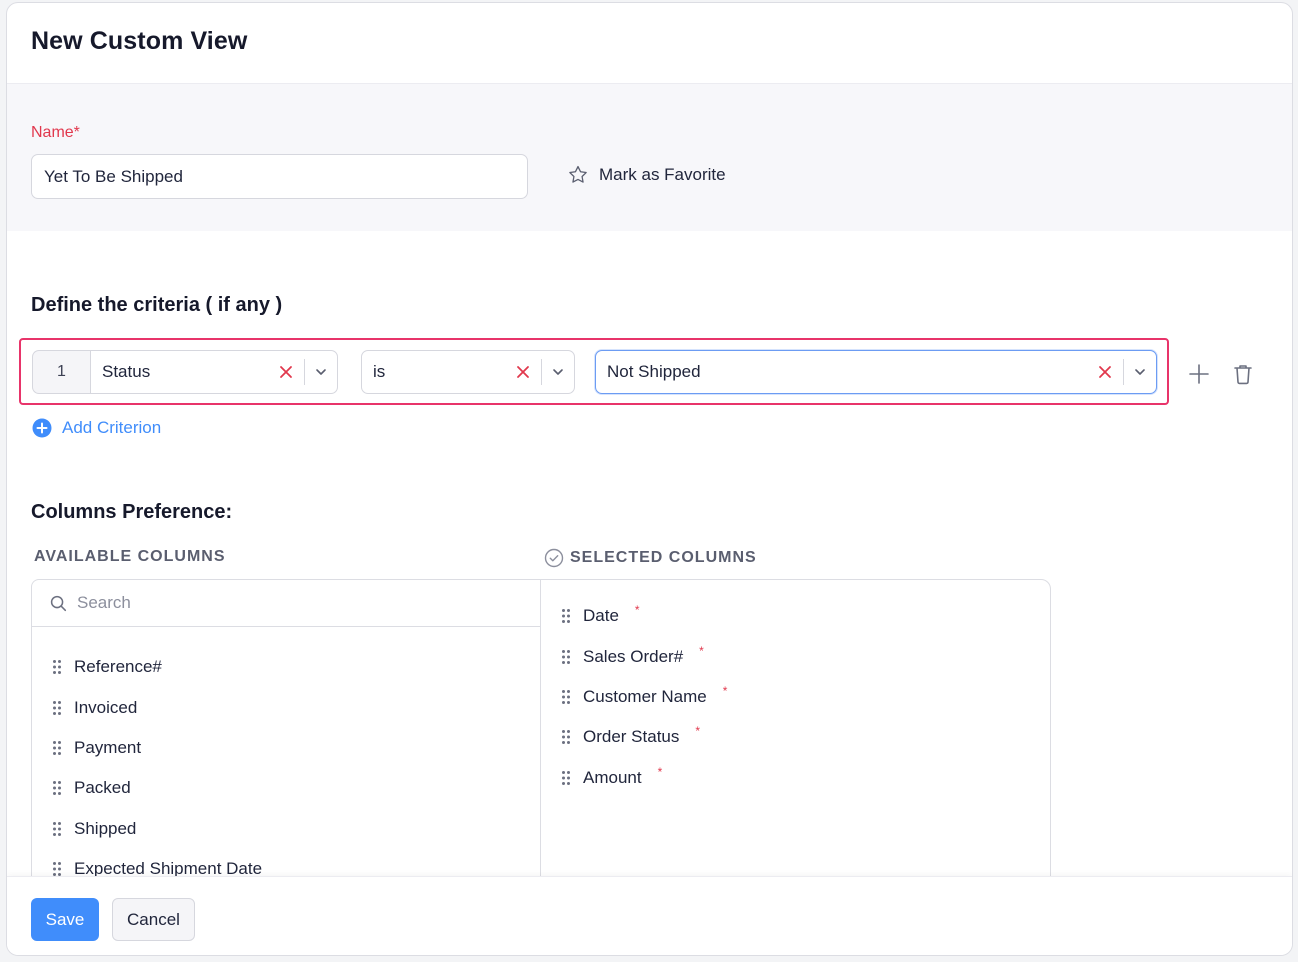  Describe the element at coordinates (649, 915) in the screenshot. I see `footer-bar: Save Cancel` at that location.